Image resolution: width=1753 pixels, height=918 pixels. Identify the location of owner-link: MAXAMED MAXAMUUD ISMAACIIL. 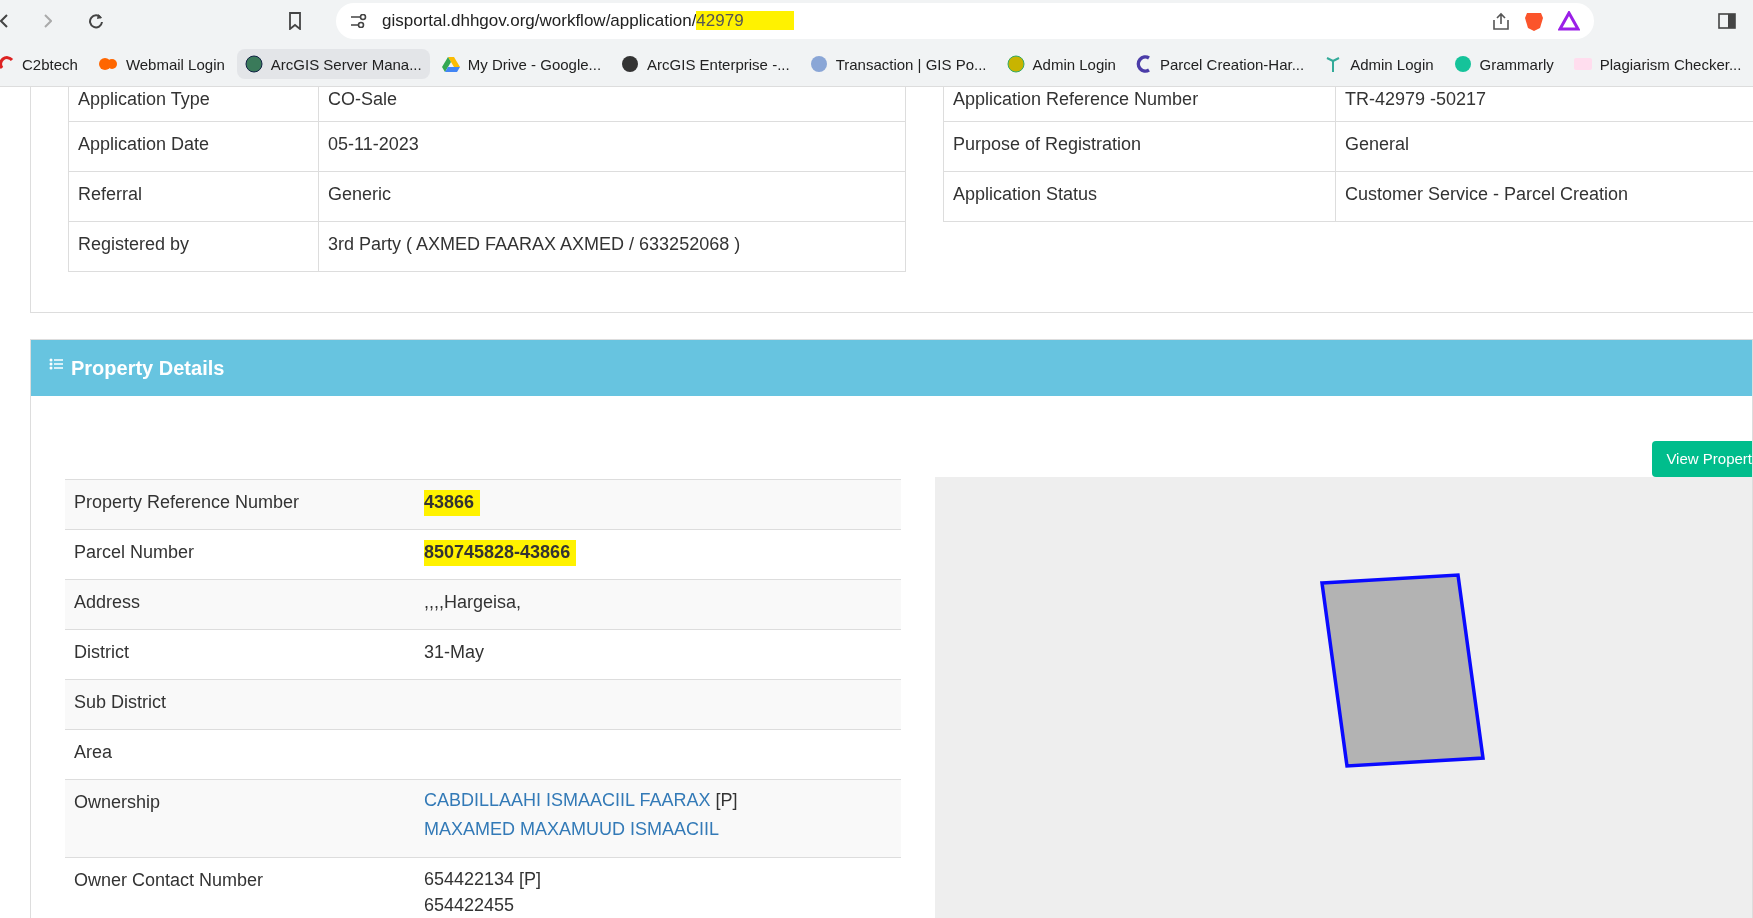
(572, 829).